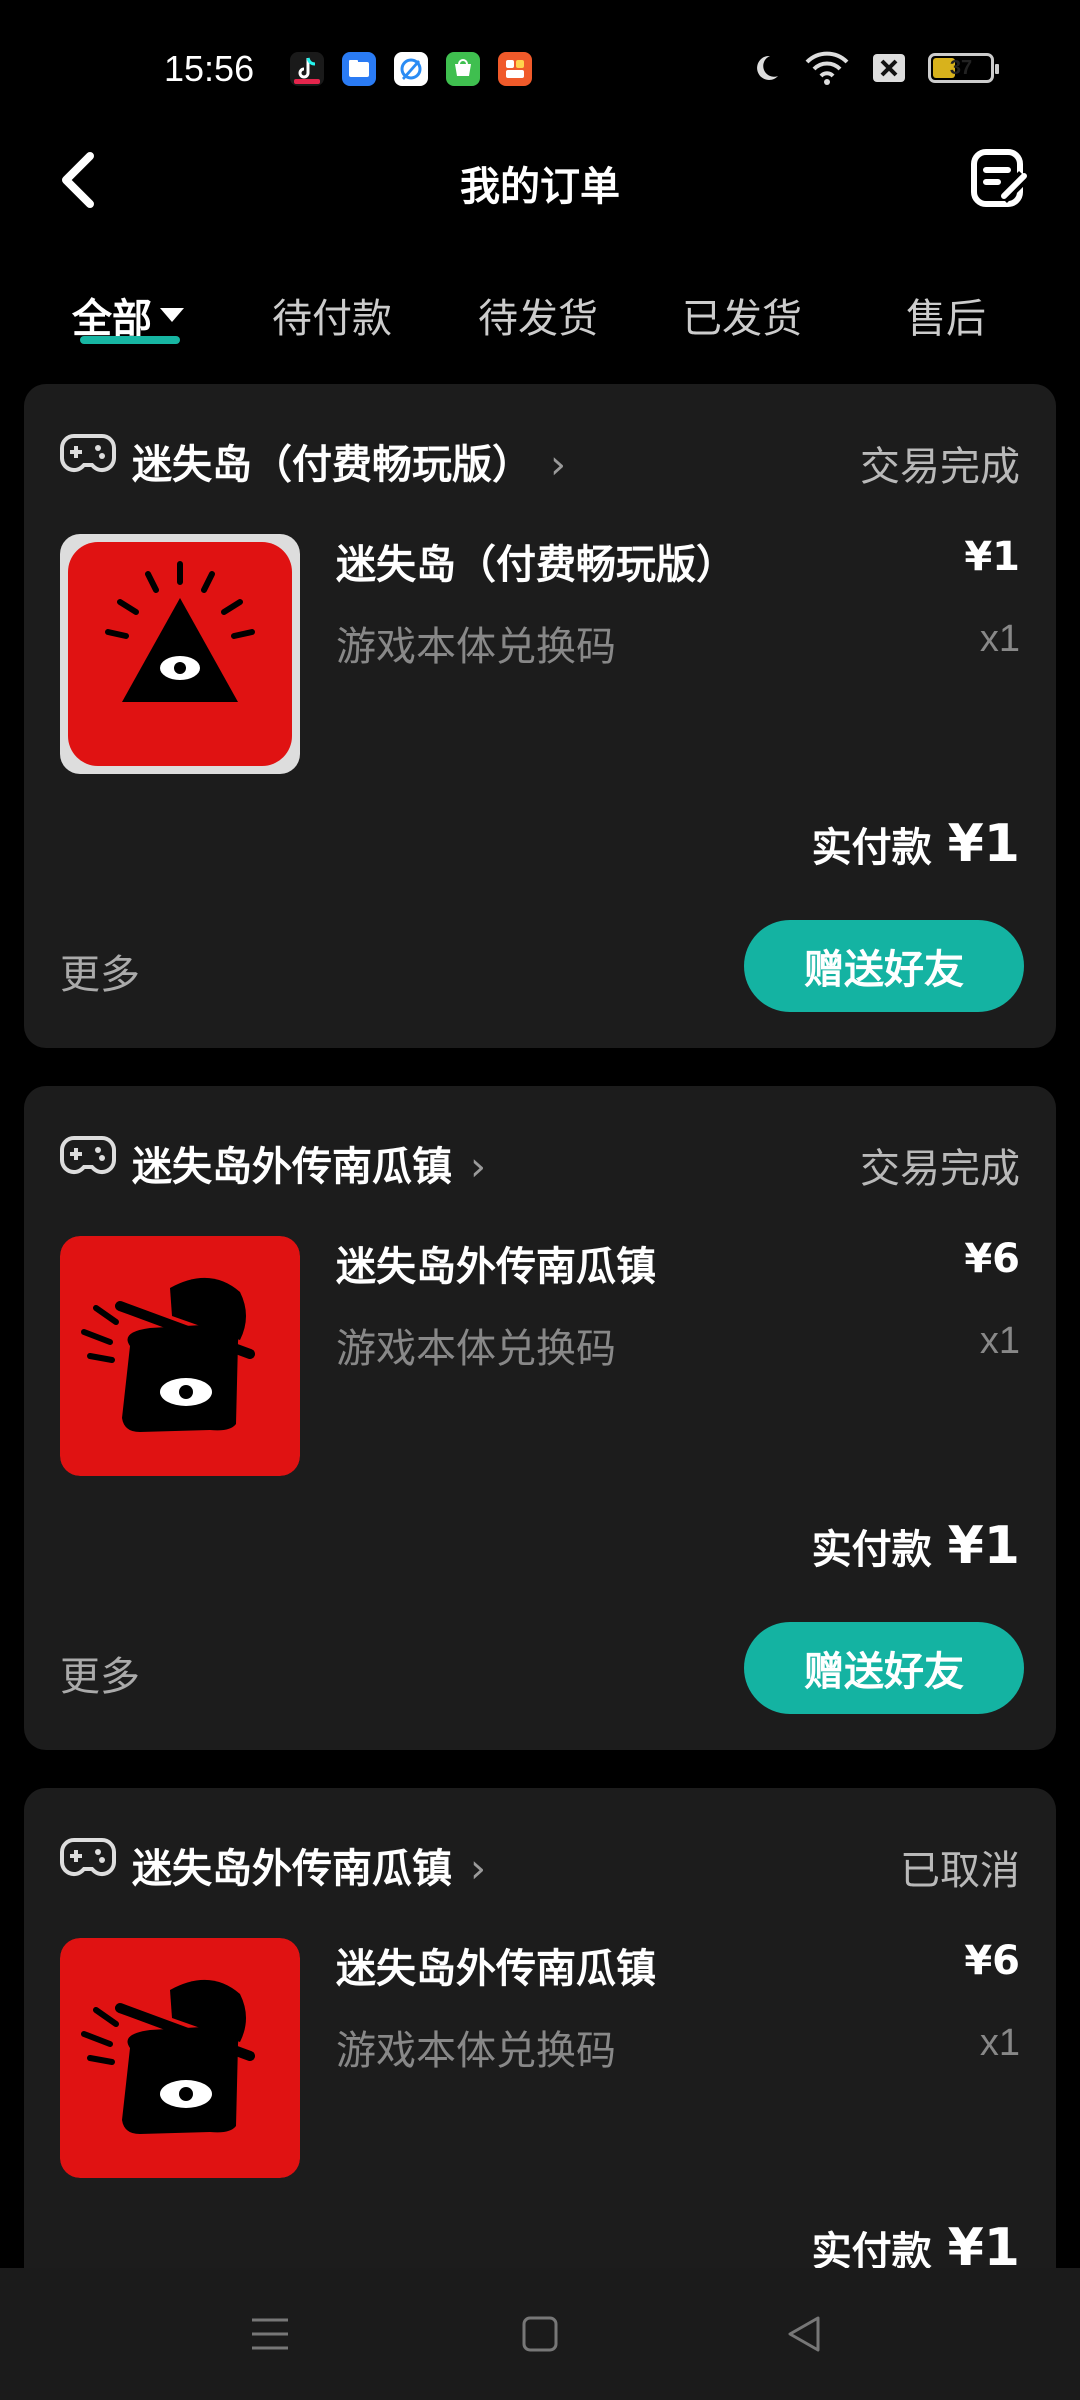 This screenshot has width=1080, height=2400. Describe the element at coordinates (536, 565) in the screenshot. I see `product-name: 迷失岛（付费畅玩版）` at that location.